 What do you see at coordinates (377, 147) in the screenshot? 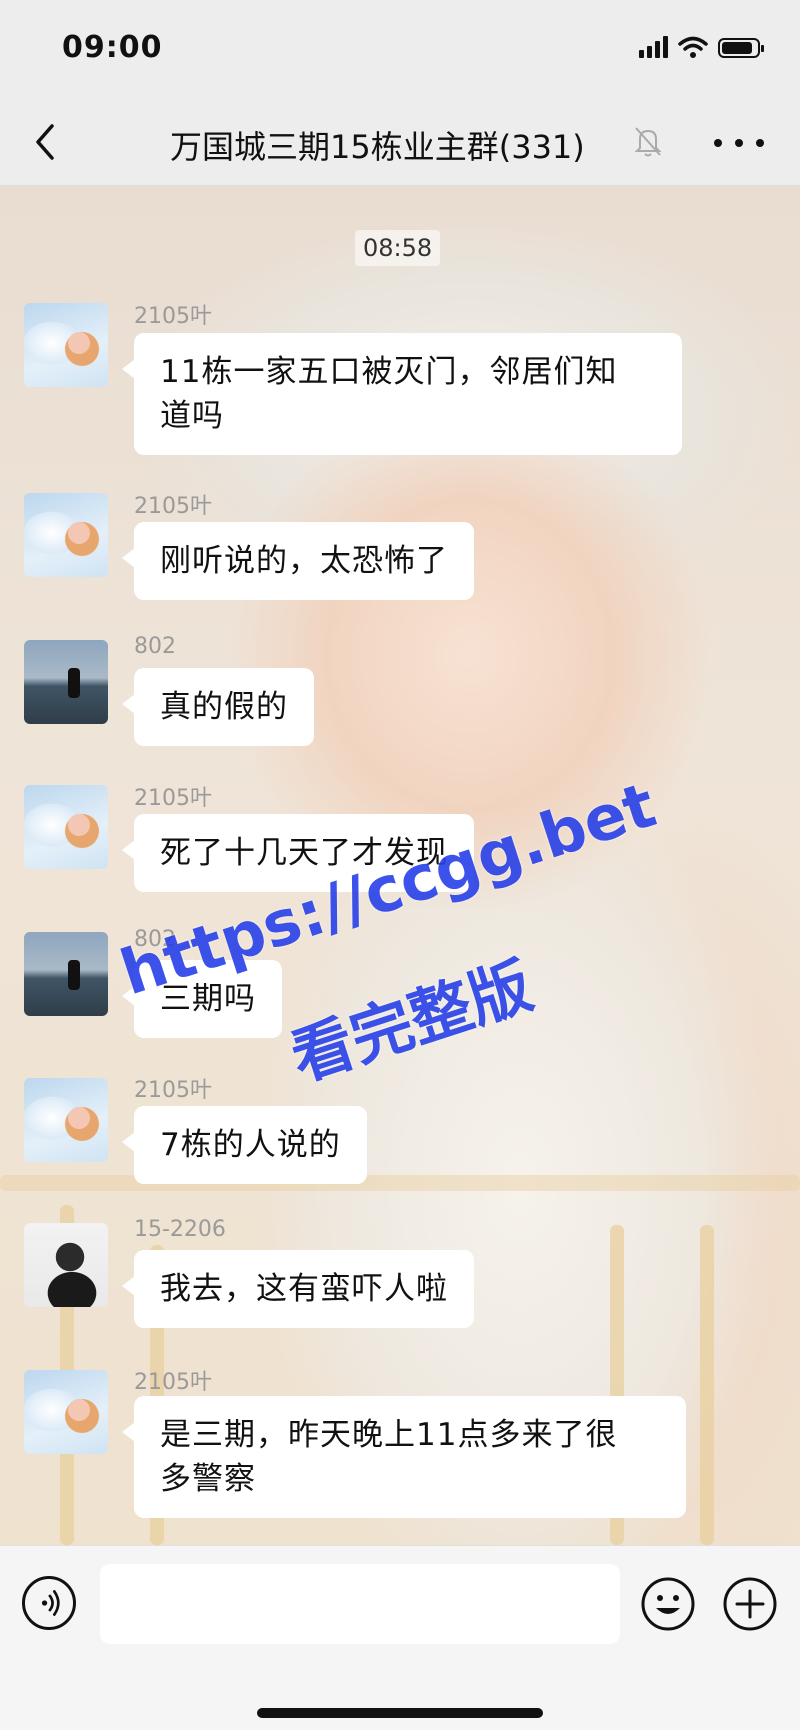
I see `chat-title: 万国城三期15栋业主群(331)` at bounding box center [377, 147].